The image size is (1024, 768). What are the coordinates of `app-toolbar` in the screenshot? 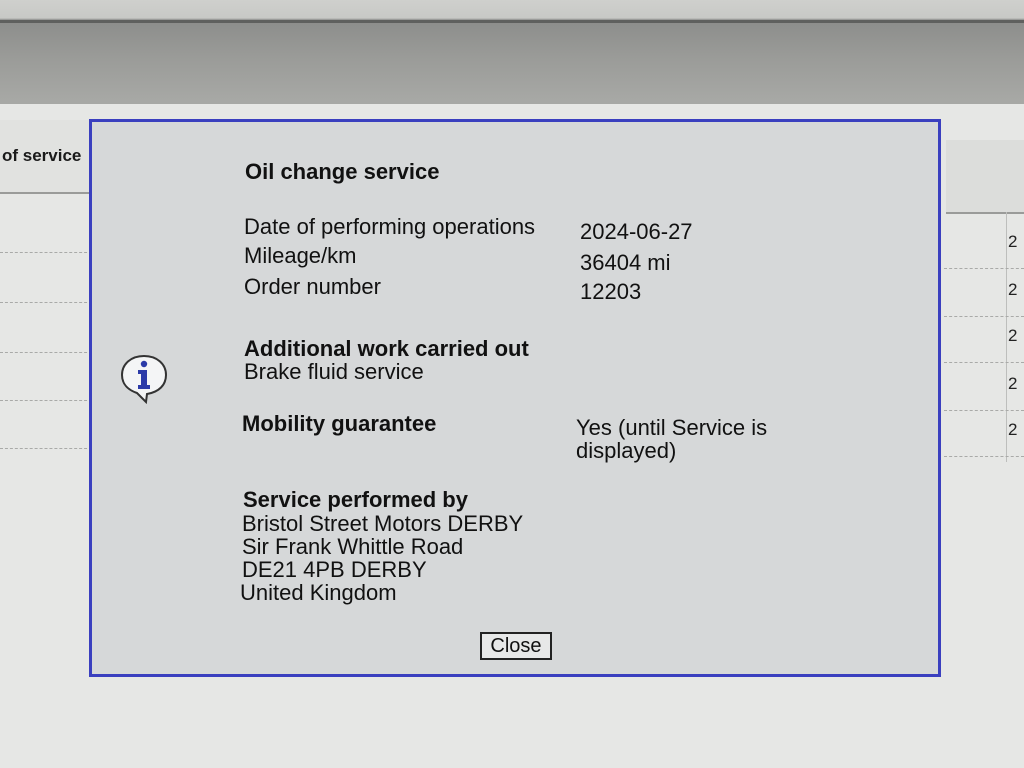 It's located at (512, 52).